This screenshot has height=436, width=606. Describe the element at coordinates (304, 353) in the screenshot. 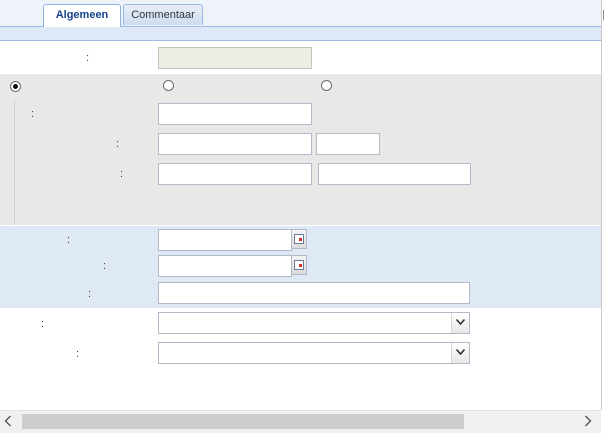

I see `combo-box-2-input` at that location.